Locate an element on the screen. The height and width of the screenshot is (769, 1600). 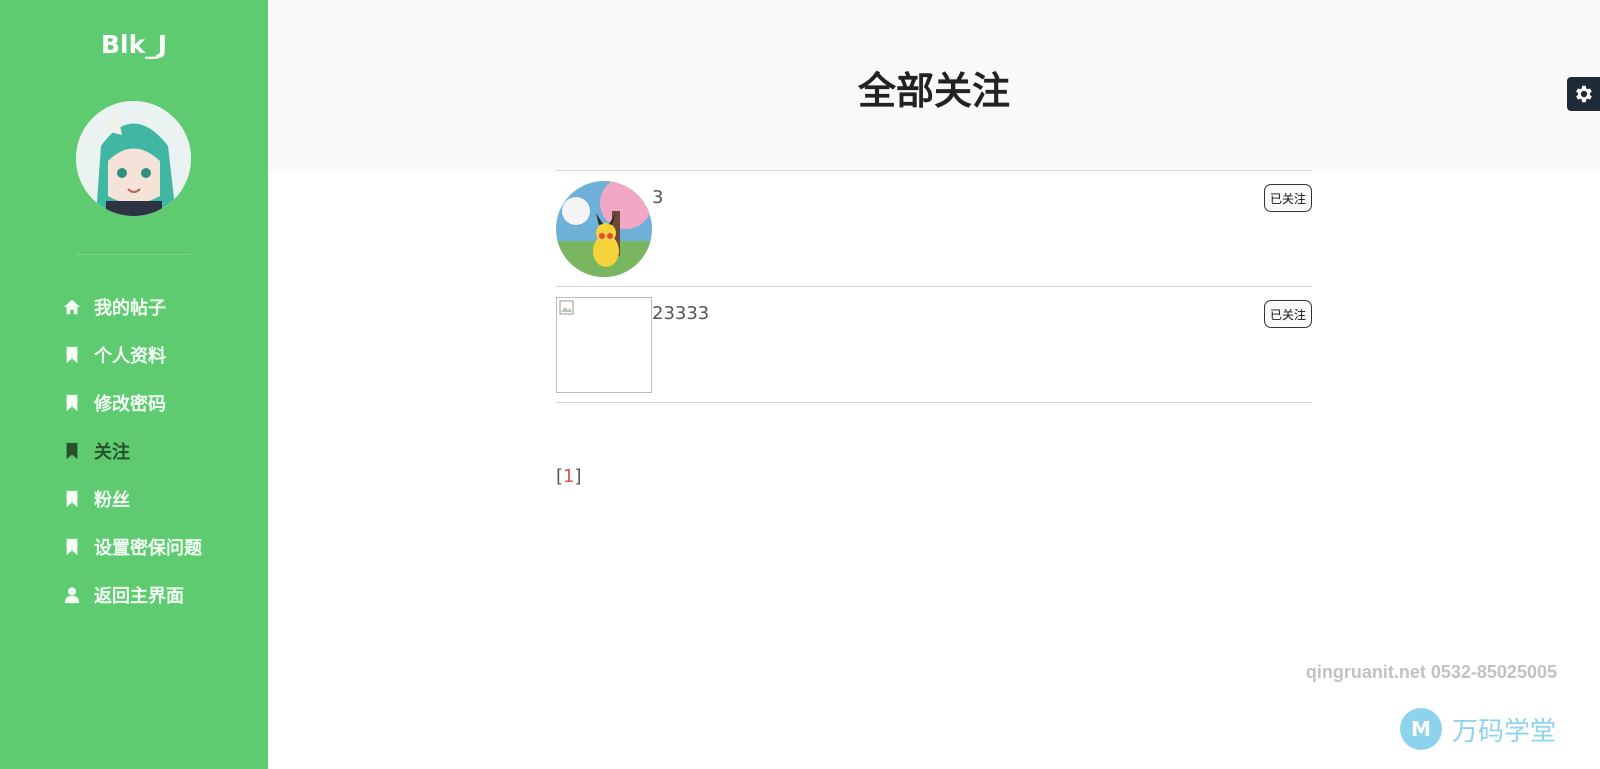
sidebar-item-security-question: 设置密保问题 is located at coordinates (132, 547).